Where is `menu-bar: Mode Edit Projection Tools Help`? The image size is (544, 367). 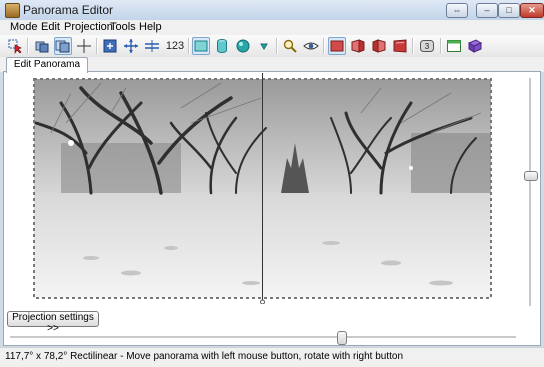 menu-bar: Mode Edit Projection Tools Help is located at coordinates (272, 27).